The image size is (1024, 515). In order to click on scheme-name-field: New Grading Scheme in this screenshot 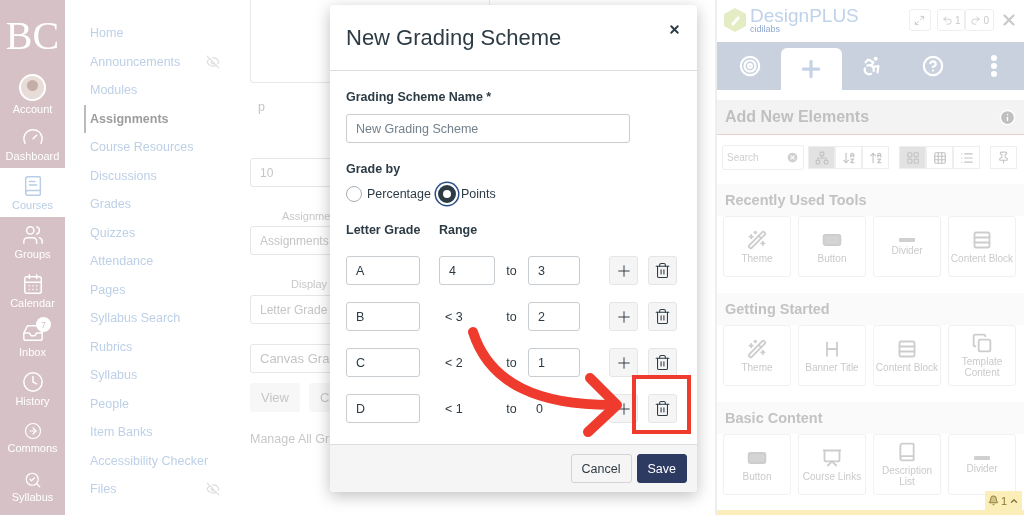, I will do `click(488, 128)`.